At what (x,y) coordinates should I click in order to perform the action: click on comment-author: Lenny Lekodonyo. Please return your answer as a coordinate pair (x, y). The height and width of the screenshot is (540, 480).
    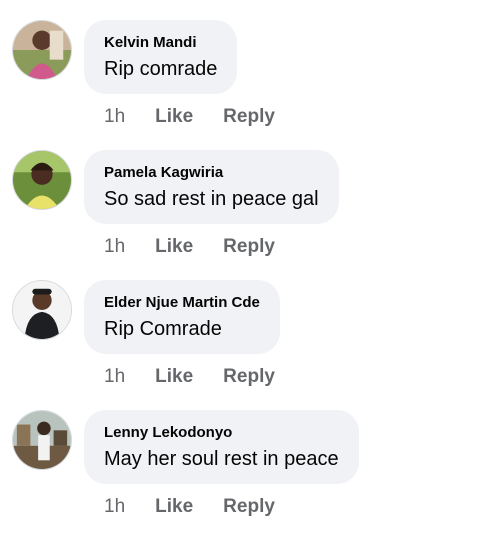
    Looking at the image, I should click on (221, 433).